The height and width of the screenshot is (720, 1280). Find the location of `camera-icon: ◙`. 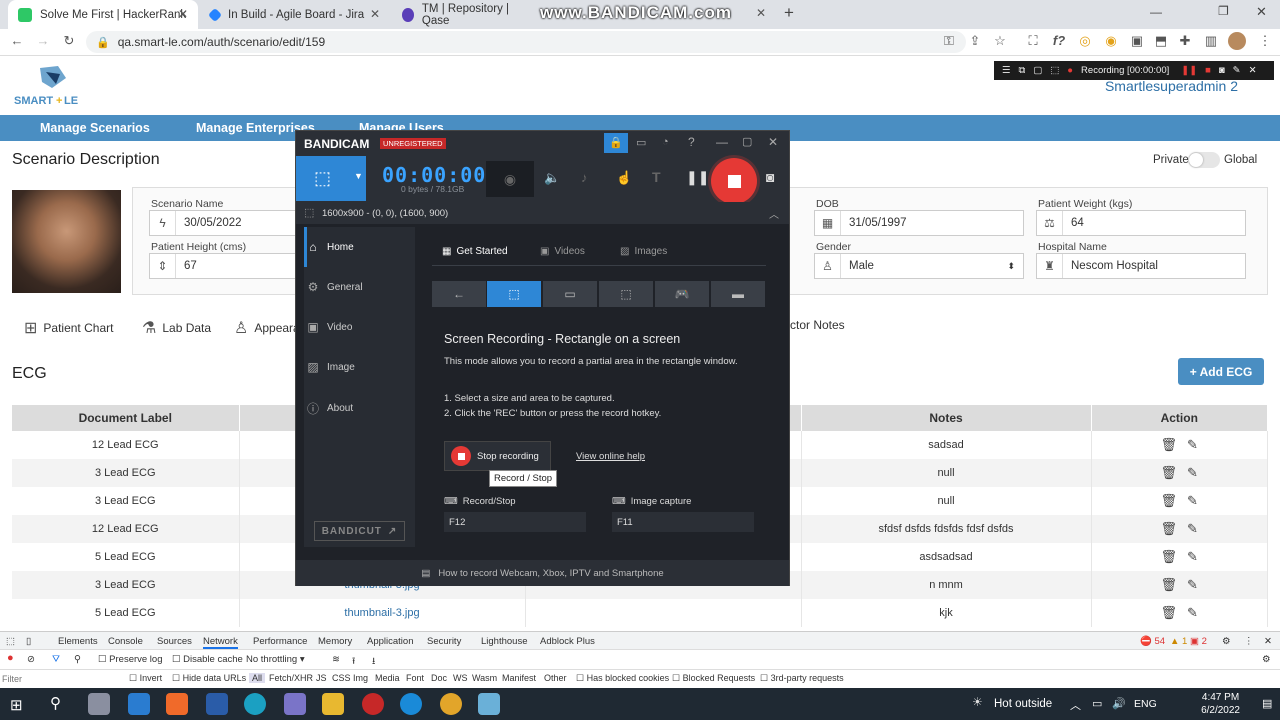

camera-icon: ◙ is located at coordinates (1222, 70).